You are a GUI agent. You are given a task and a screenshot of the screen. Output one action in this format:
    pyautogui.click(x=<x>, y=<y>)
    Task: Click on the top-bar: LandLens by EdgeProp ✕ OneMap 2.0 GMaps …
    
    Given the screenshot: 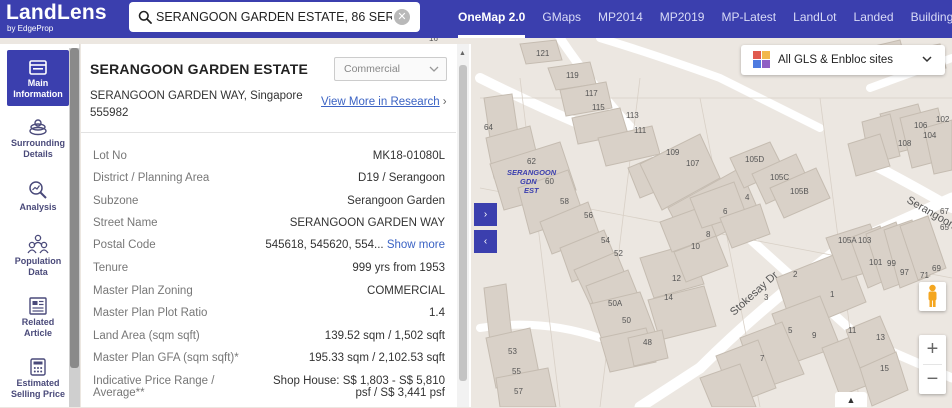 What is the action you would take?
    pyautogui.click(x=476, y=19)
    